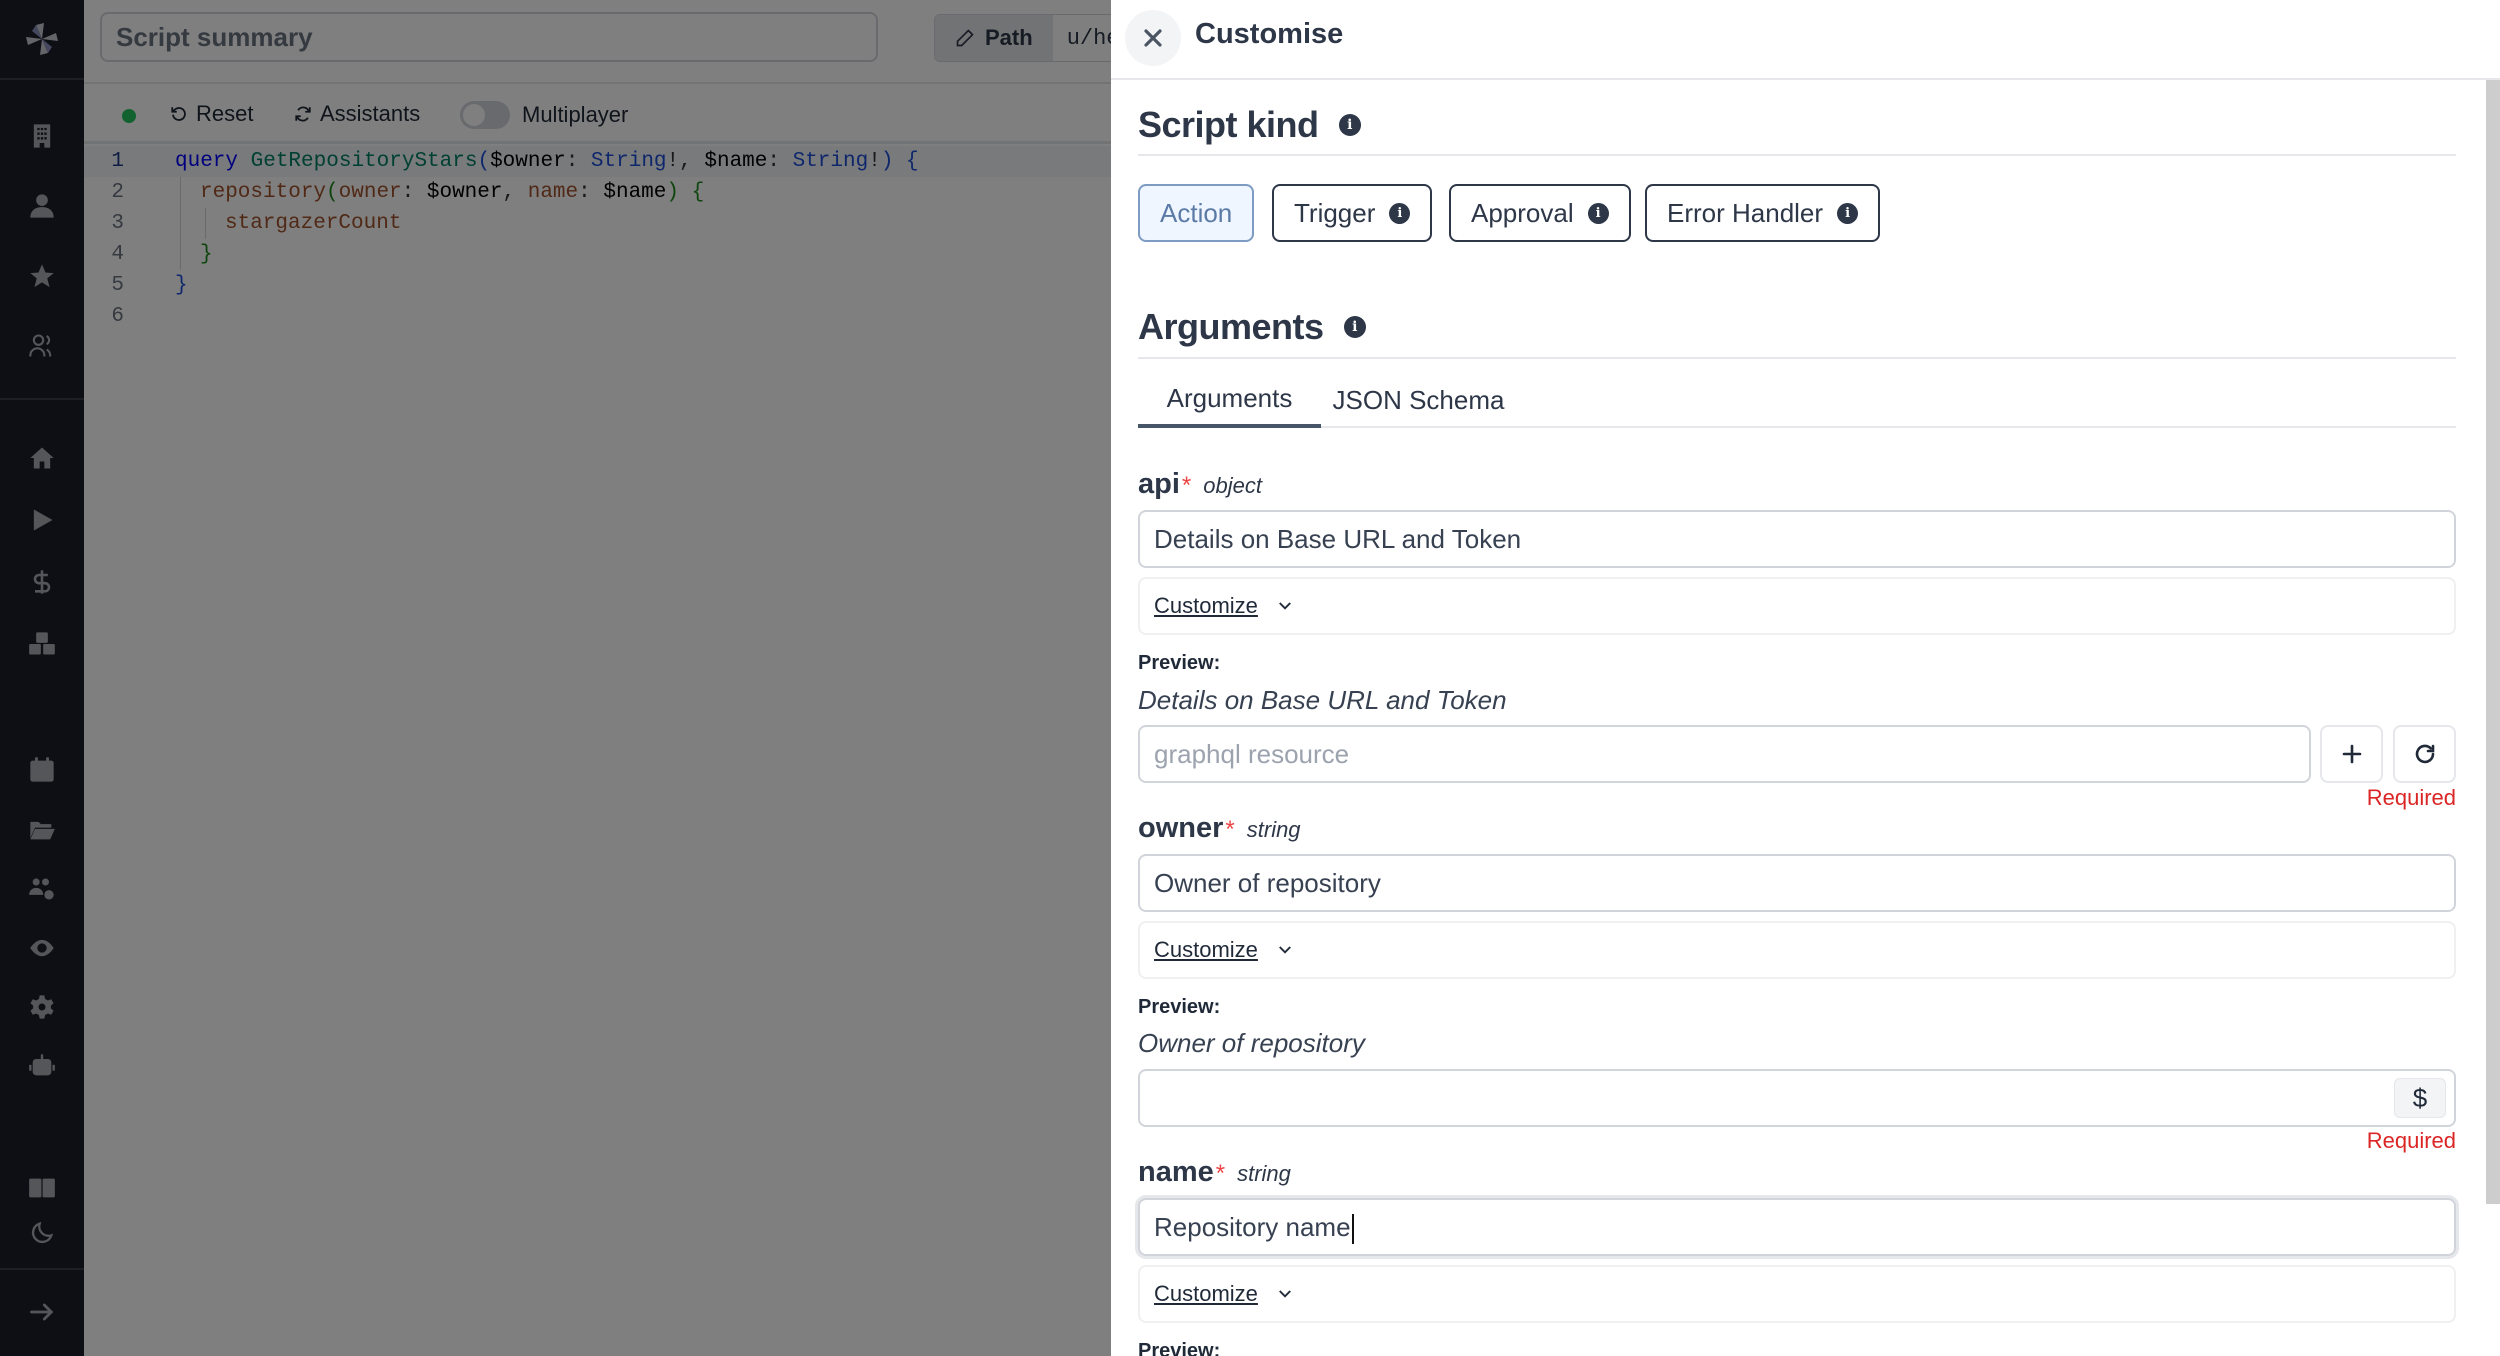 This screenshot has height=1356, width=2500. What do you see at coordinates (1797, 1098) in the screenshot?
I see `owner-preview-input: $` at bounding box center [1797, 1098].